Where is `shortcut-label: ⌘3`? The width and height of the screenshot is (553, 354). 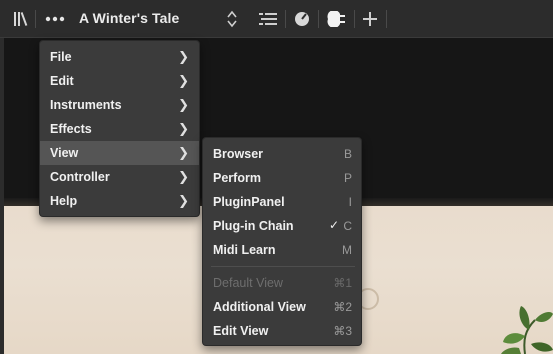 shortcut-label: ⌘3 is located at coordinates (342, 331).